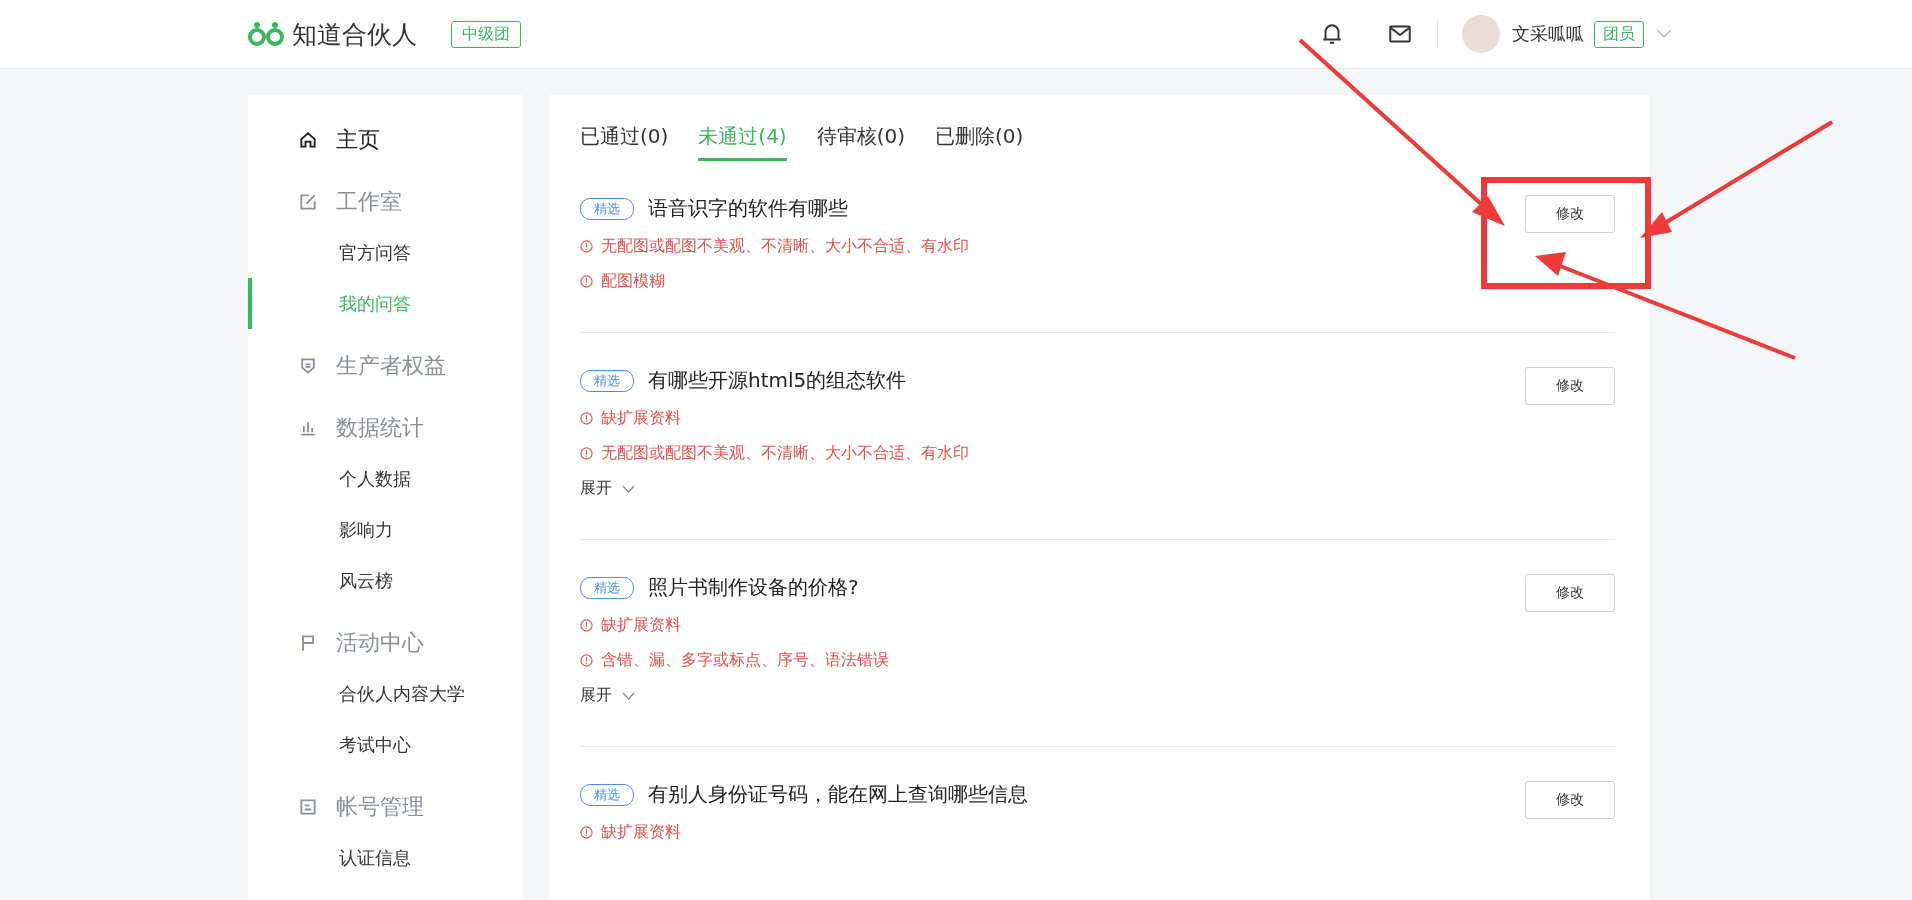  Describe the element at coordinates (385, 529) in the screenshot. I see `sidebar-item: 影响力` at that location.